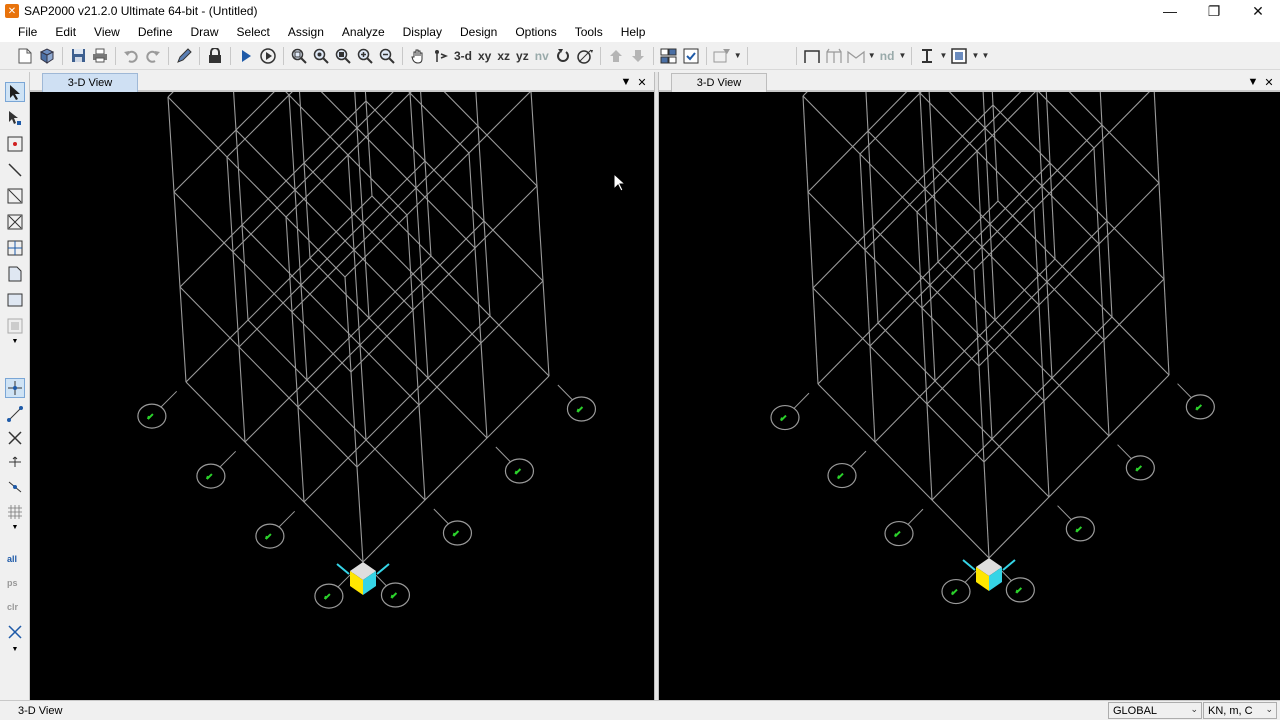  What do you see at coordinates (107, 32) in the screenshot?
I see `menu-view: View` at bounding box center [107, 32].